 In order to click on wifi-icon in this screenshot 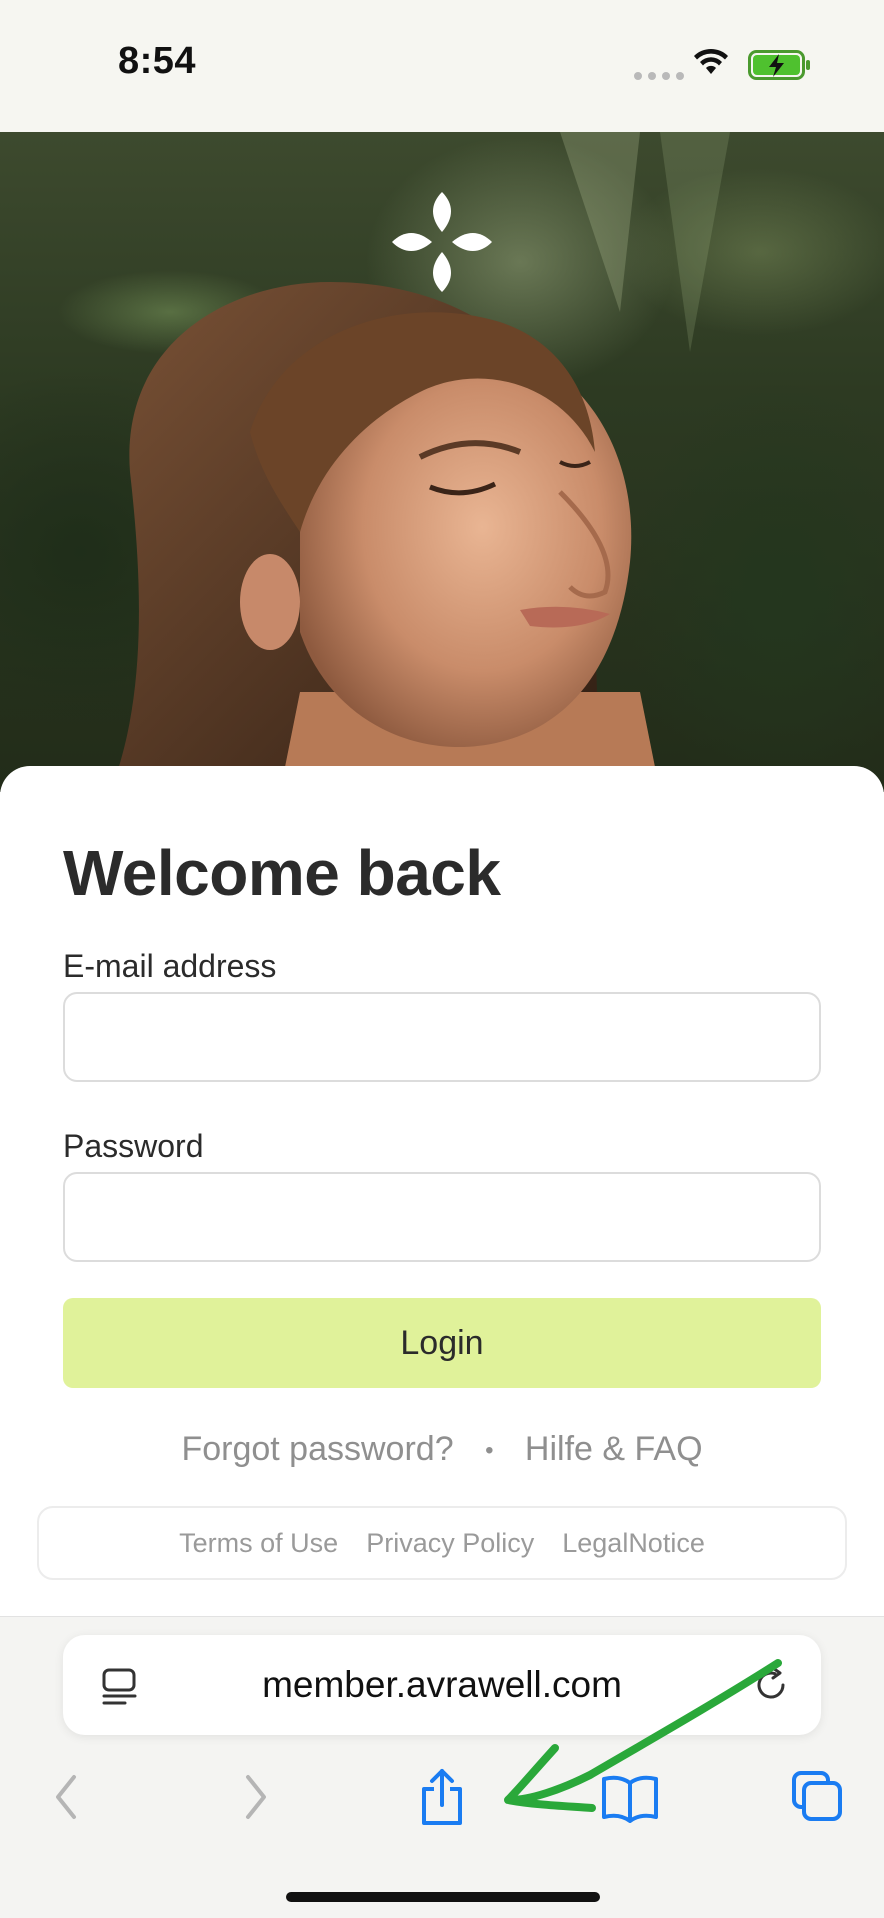, I will do `click(711, 61)`.